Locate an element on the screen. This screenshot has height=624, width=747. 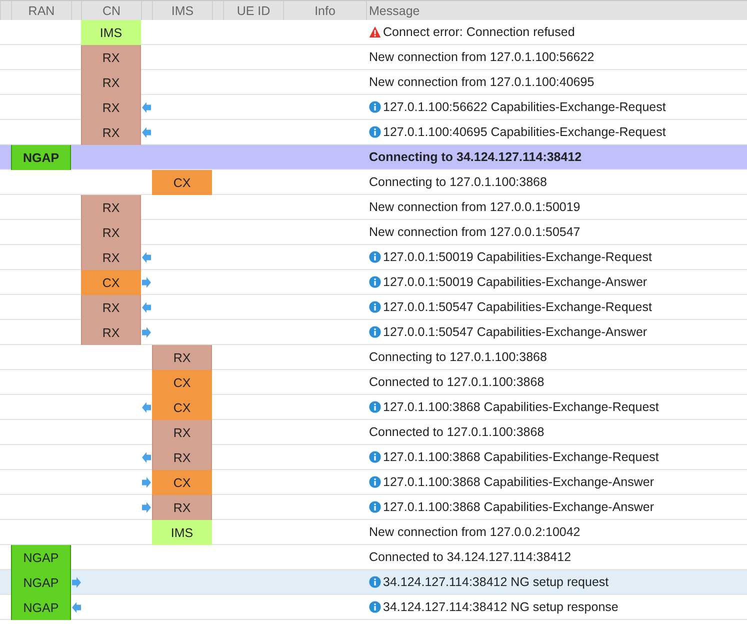
log-message: New connection from 127.0.1.100:56622 is located at coordinates (481, 57).